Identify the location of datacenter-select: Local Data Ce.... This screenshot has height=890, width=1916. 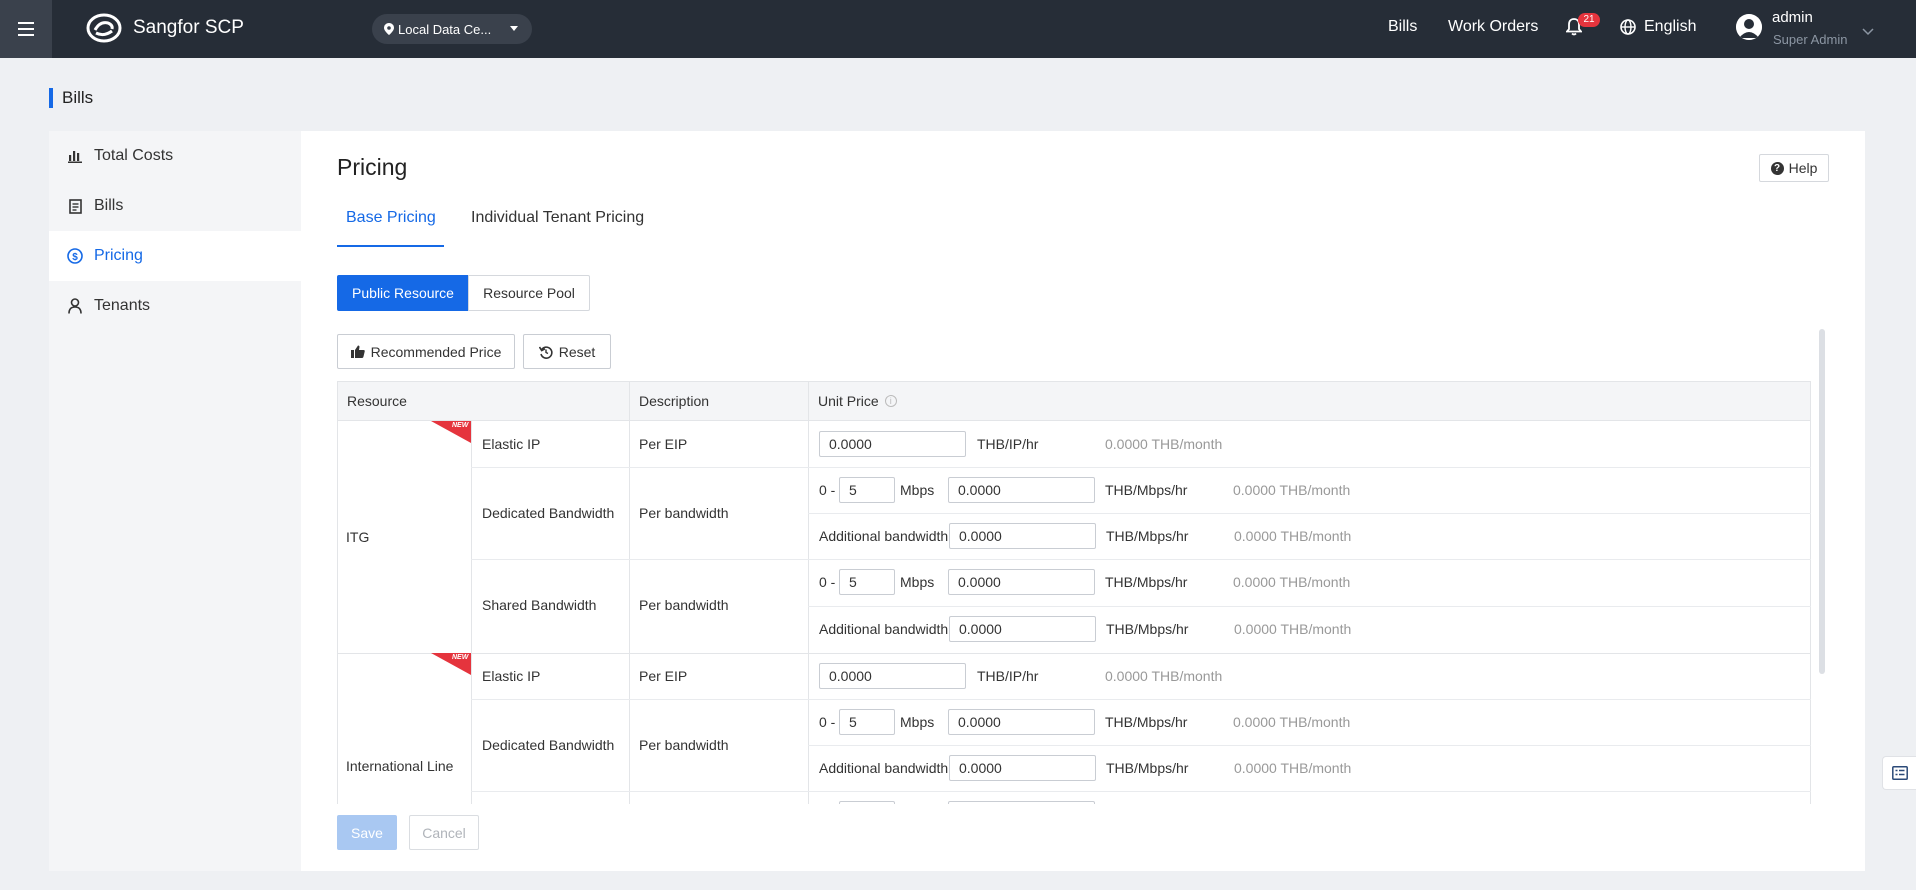
(452, 29).